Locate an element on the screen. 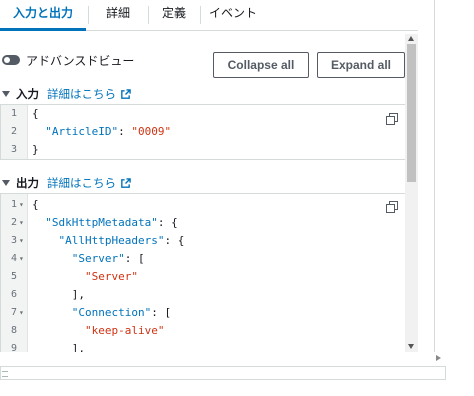 The width and height of the screenshot is (474, 396). tab-events: イベント is located at coordinates (233, 15).